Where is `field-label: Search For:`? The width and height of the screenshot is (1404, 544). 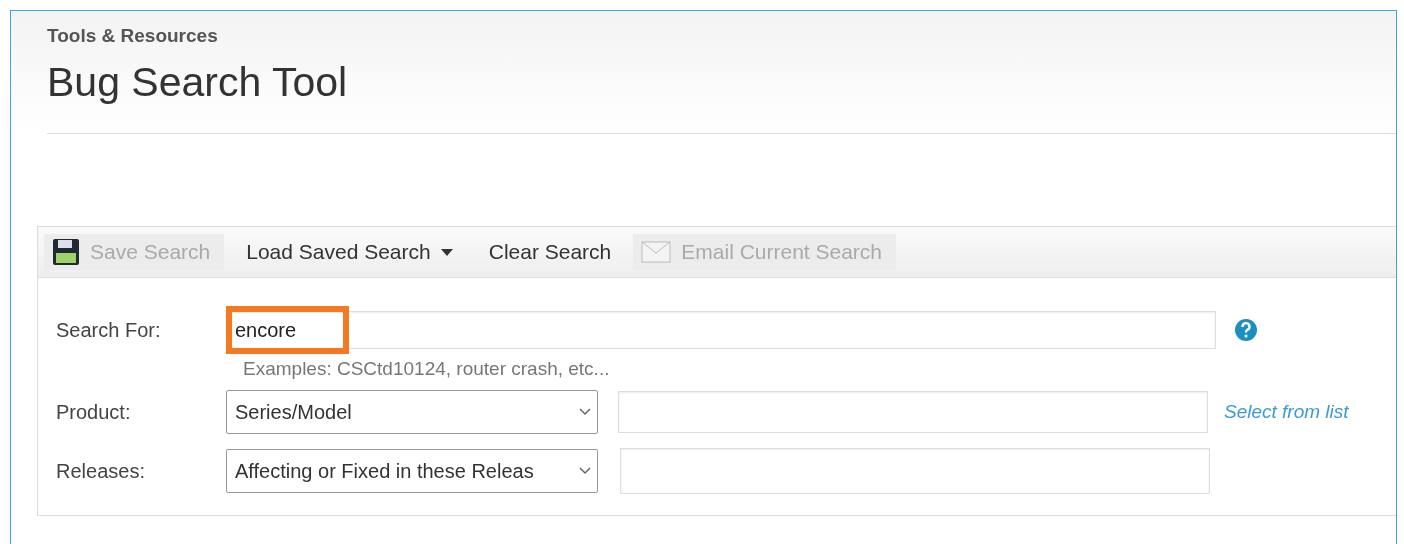 field-label: Search For: is located at coordinates (109, 330).